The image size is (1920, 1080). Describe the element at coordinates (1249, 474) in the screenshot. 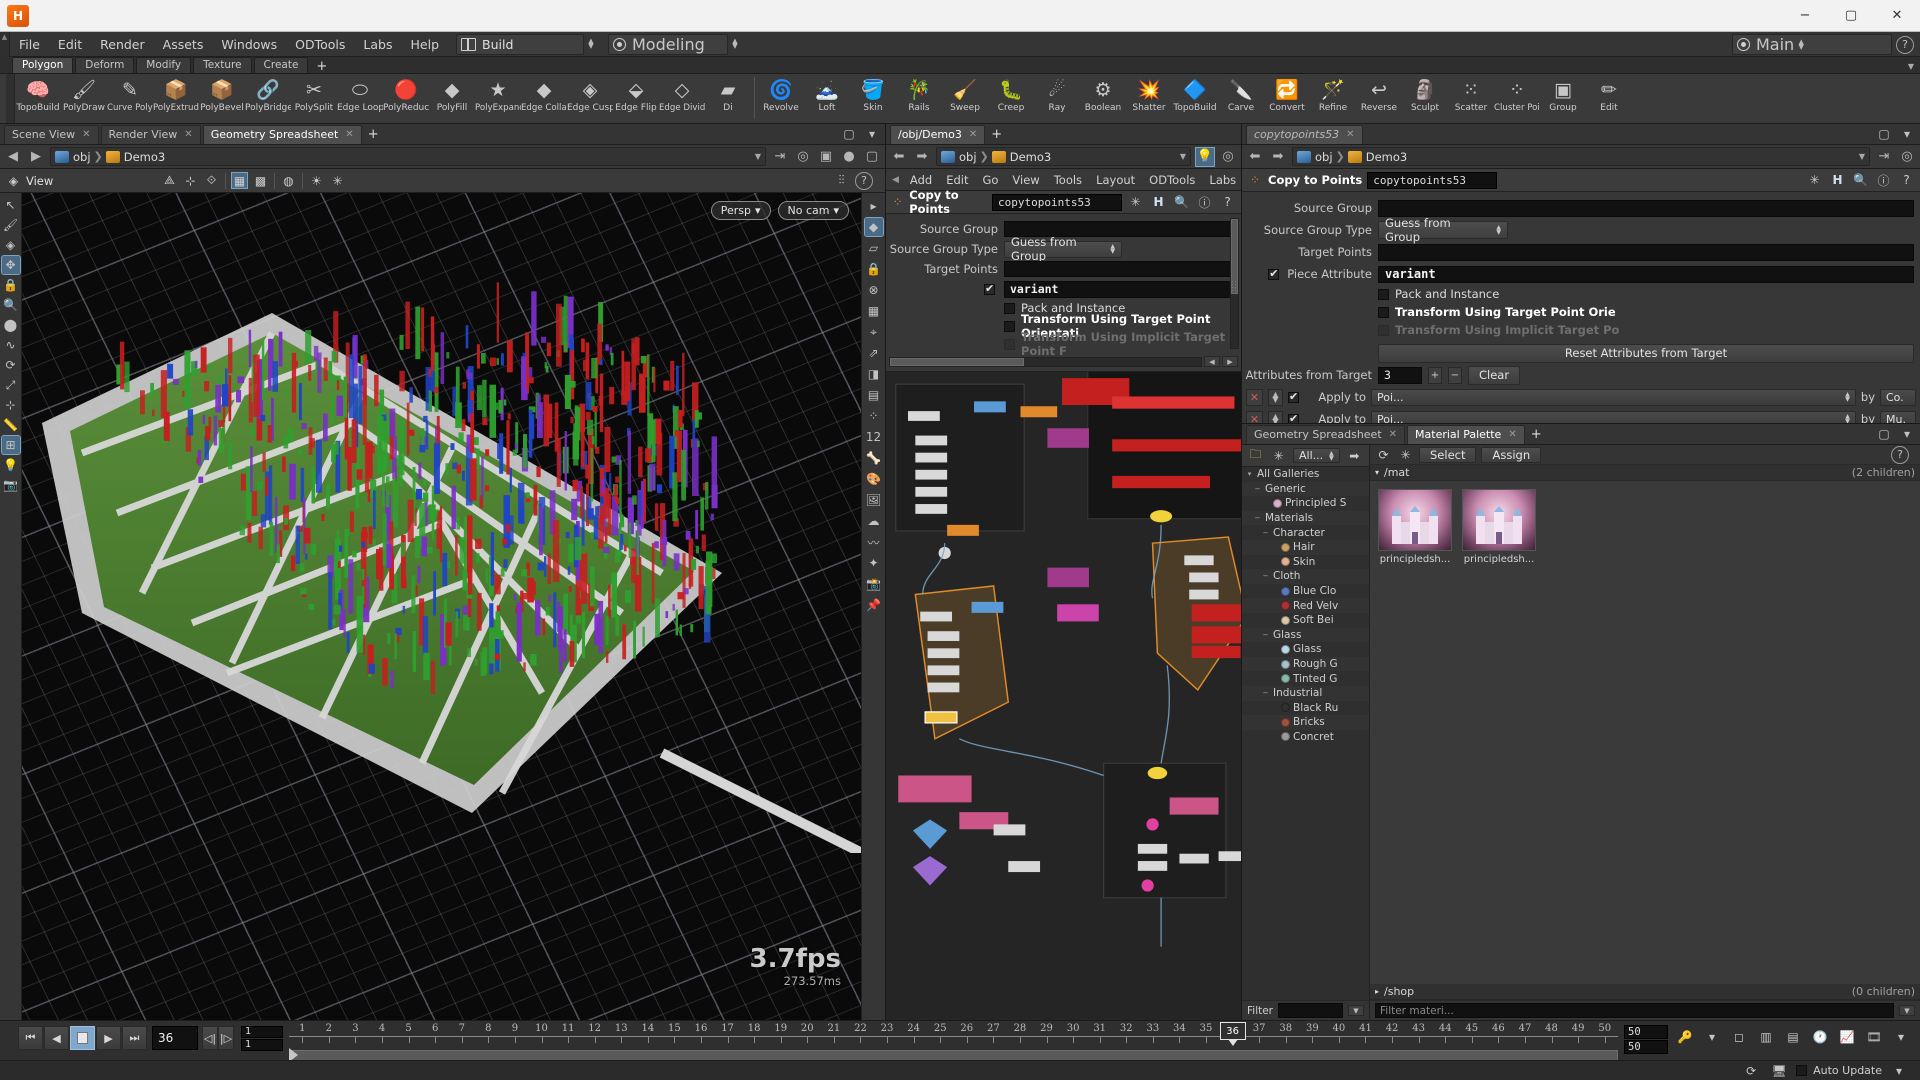

I see `tree-expander-icon: ▾` at that location.